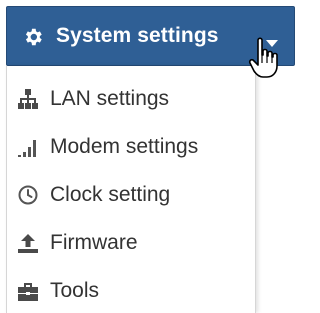  What do you see at coordinates (131, 290) in the screenshot?
I see `menu-item-tools: Tools` at bounding box center [131, 290].